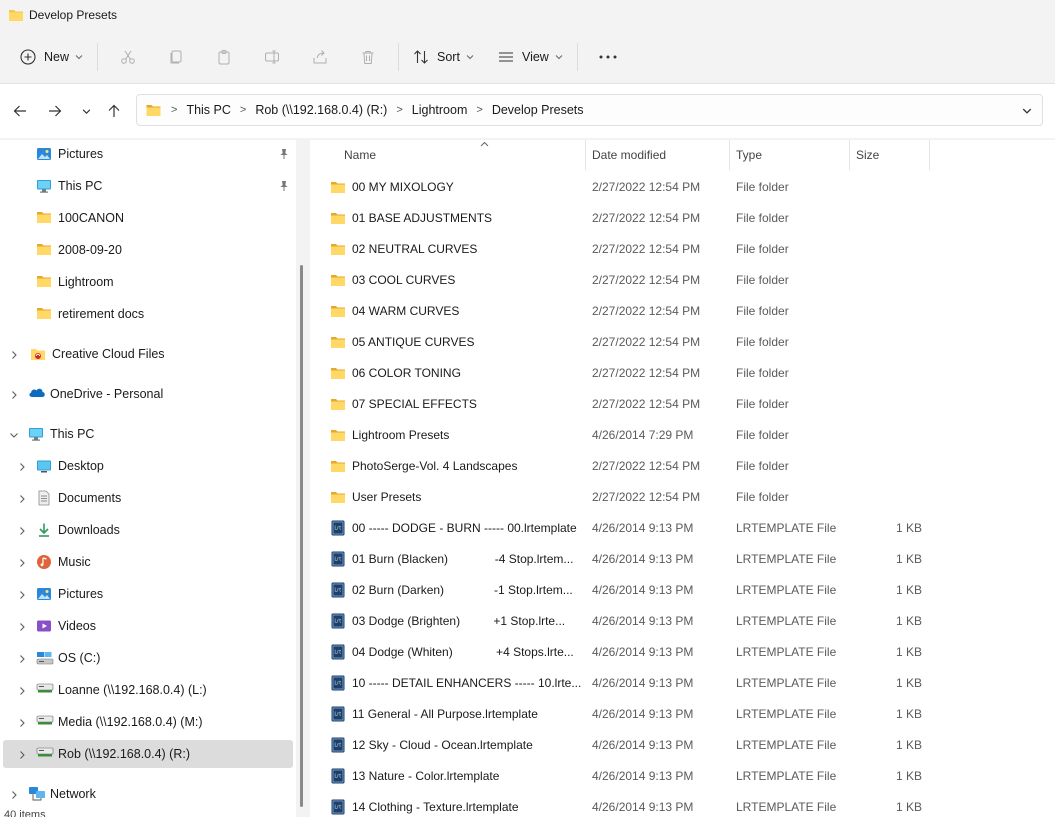 The width and height of the screenshot is (1055, 817). I want to click on address-dropdown-icon, so click(1027, 111).